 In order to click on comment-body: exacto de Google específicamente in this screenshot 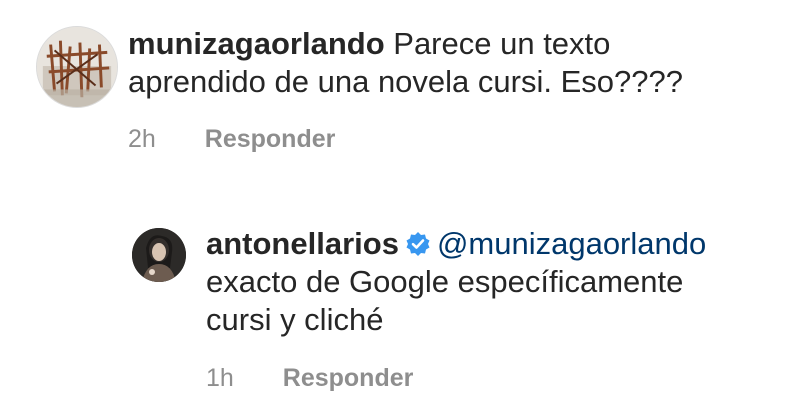, I will do `click(445, 281)`.